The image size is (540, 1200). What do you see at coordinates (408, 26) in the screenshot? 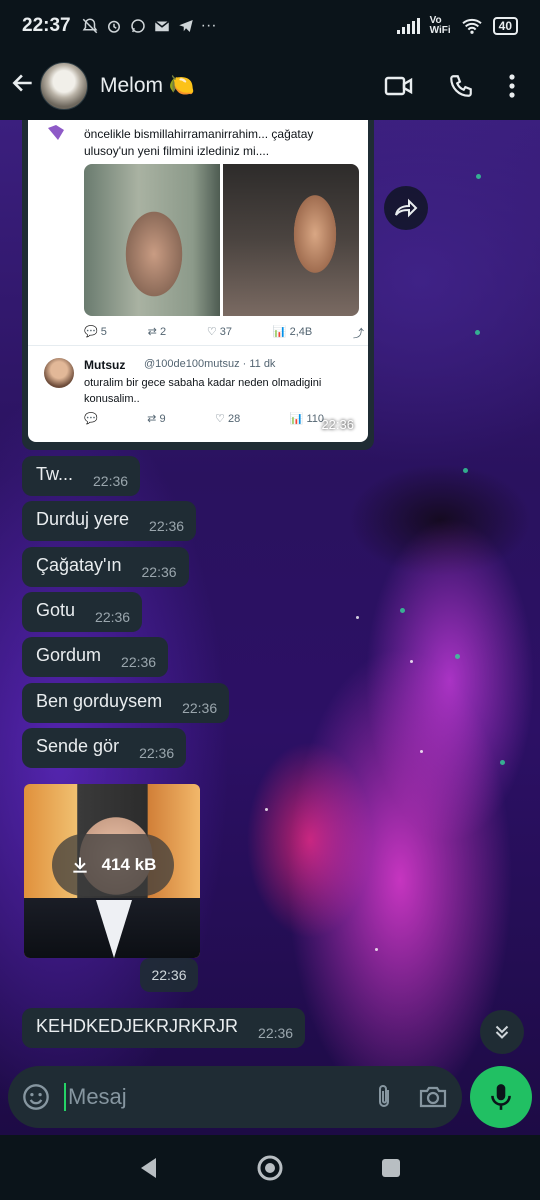
I see `signal-icon` at bounding box center [408, 26].